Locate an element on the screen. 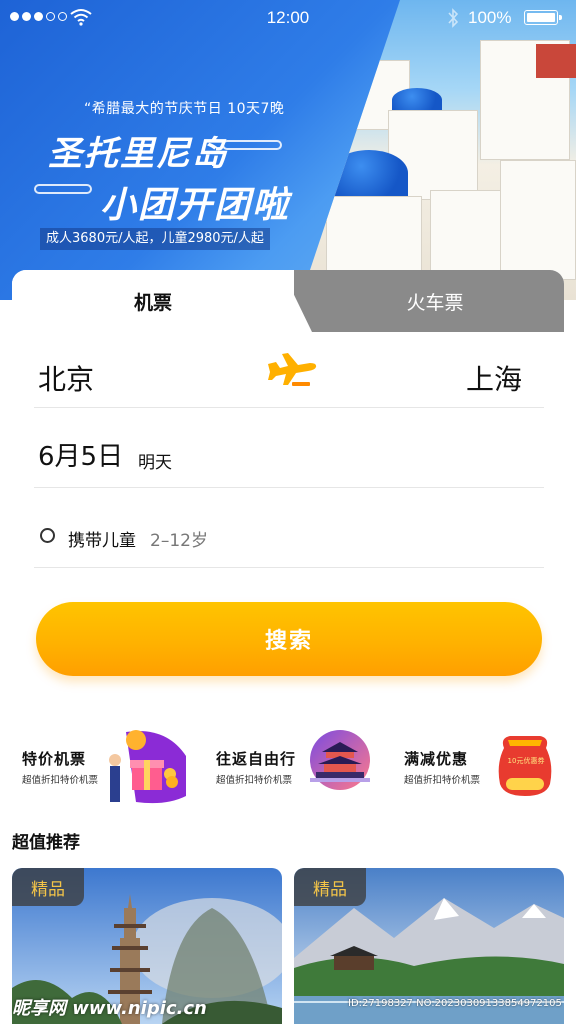  departure-date: 6月5日 is located at coordinates (81, 457).